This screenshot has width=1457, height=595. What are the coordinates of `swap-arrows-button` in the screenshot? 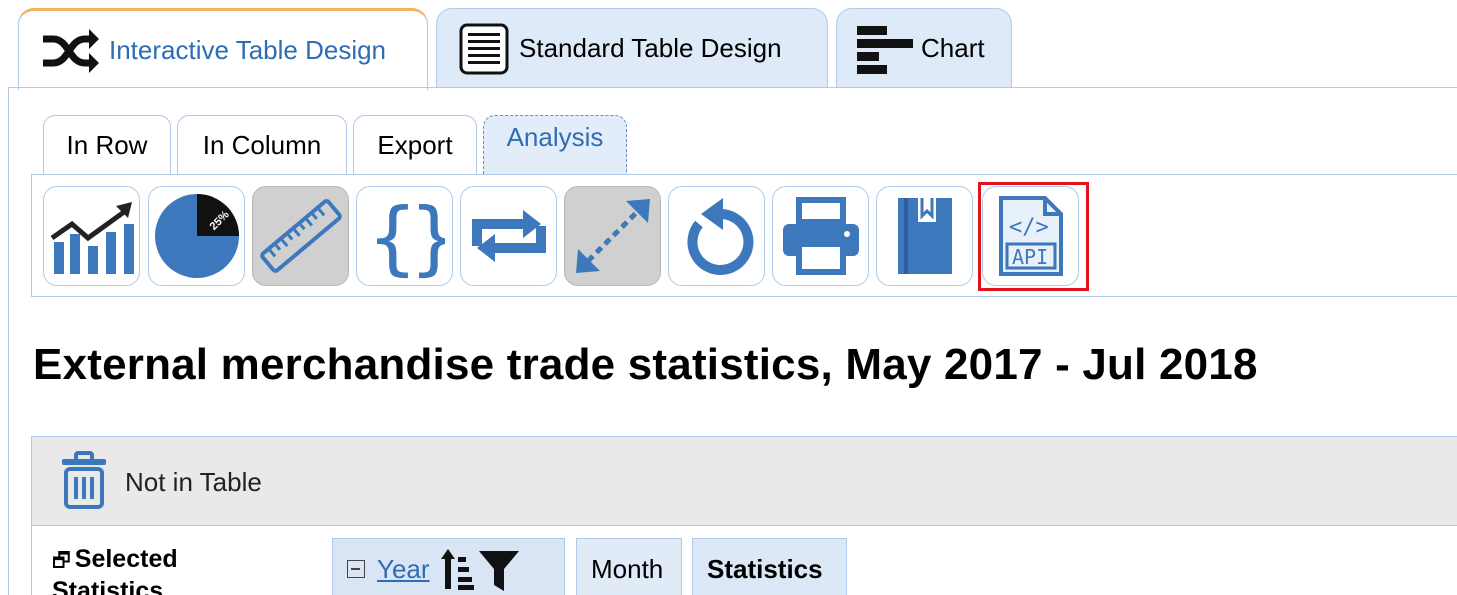 It's located at (508, 236).